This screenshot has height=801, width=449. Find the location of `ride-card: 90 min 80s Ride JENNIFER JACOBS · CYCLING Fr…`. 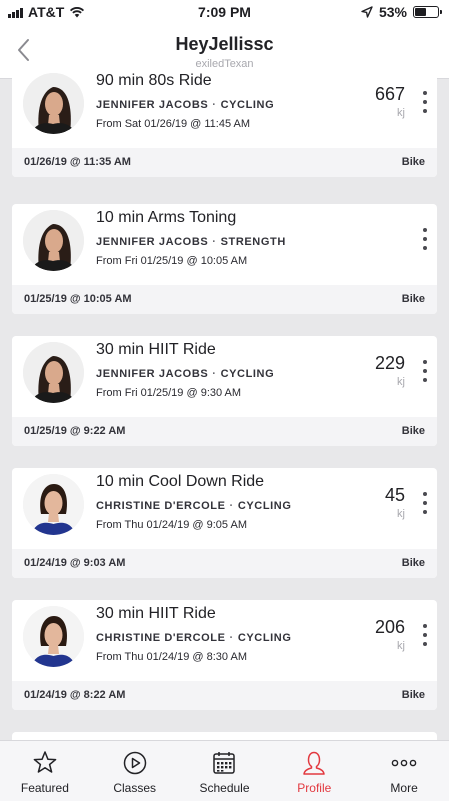

ride-card: 90 min 80s Ride JENNIFER JACOBS · CYCLING Fr… is located at coordinates (224, 122).